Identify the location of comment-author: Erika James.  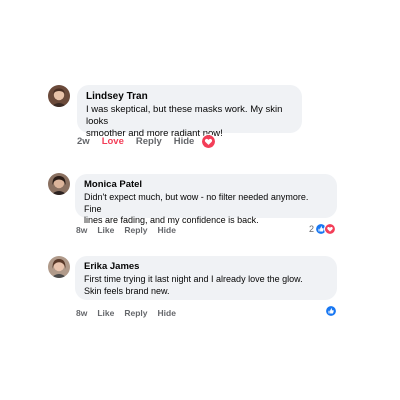
(206, 266).